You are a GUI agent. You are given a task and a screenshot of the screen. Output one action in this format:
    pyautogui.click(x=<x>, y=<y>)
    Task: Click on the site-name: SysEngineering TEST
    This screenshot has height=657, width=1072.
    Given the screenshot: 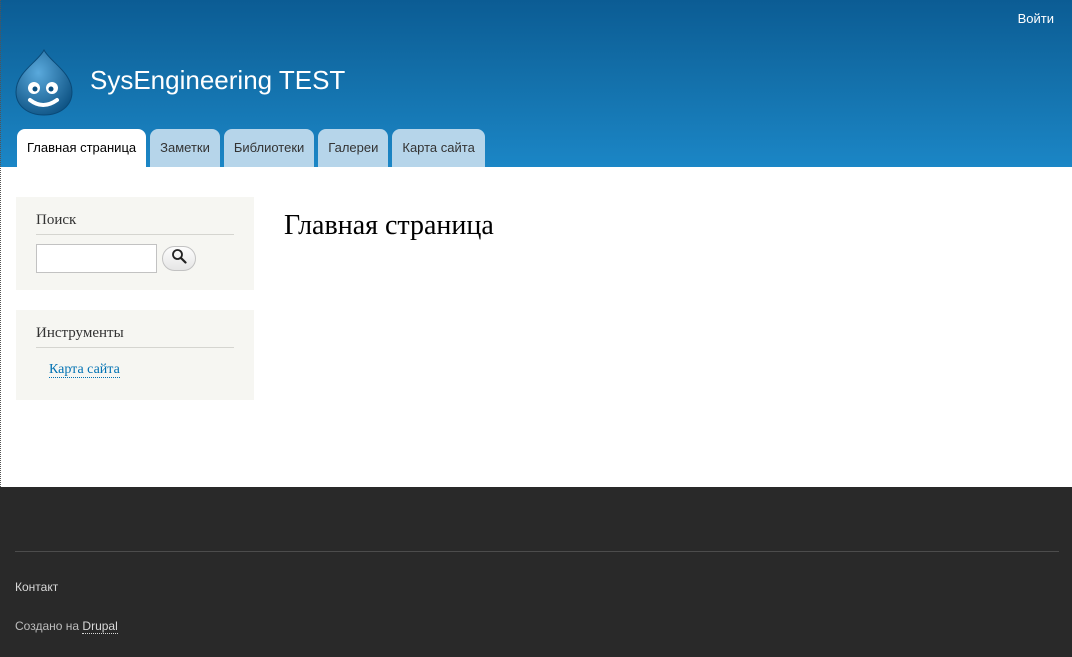 What is the action you would take?
    pyautogui.click(x=217, y=80)
    